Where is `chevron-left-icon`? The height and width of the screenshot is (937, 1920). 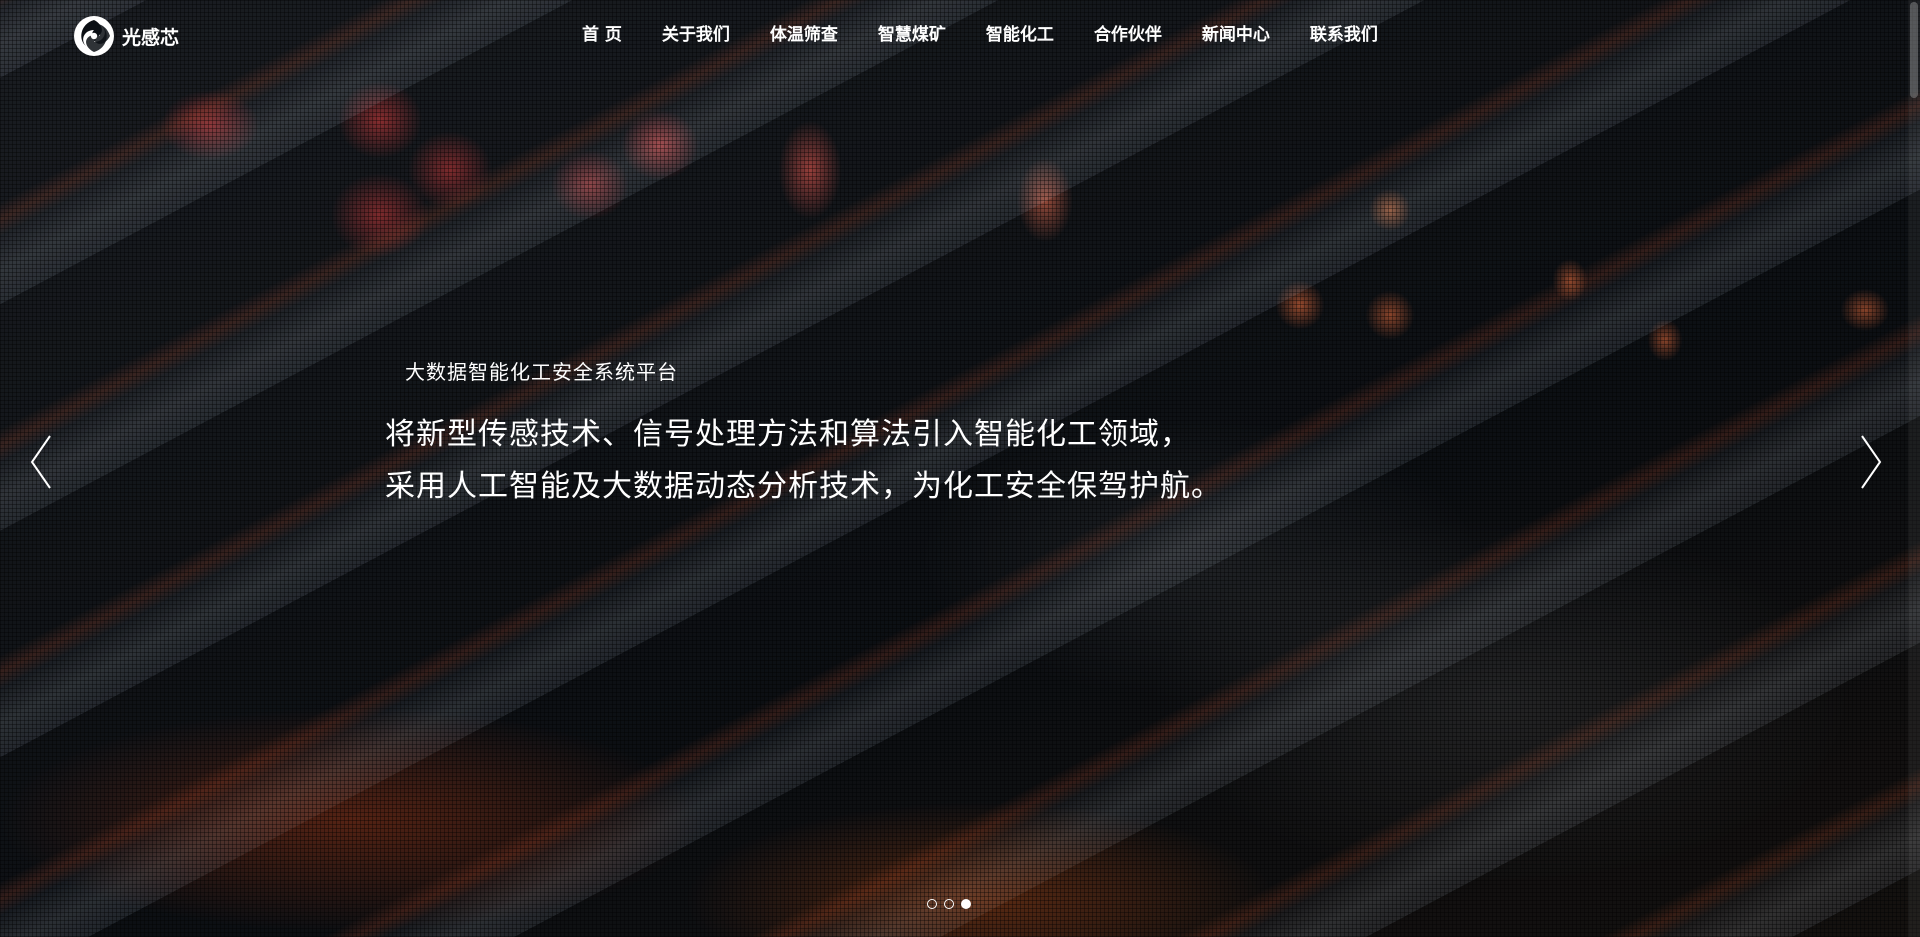
chevron-left-icon is located at coordinates (40, 462).